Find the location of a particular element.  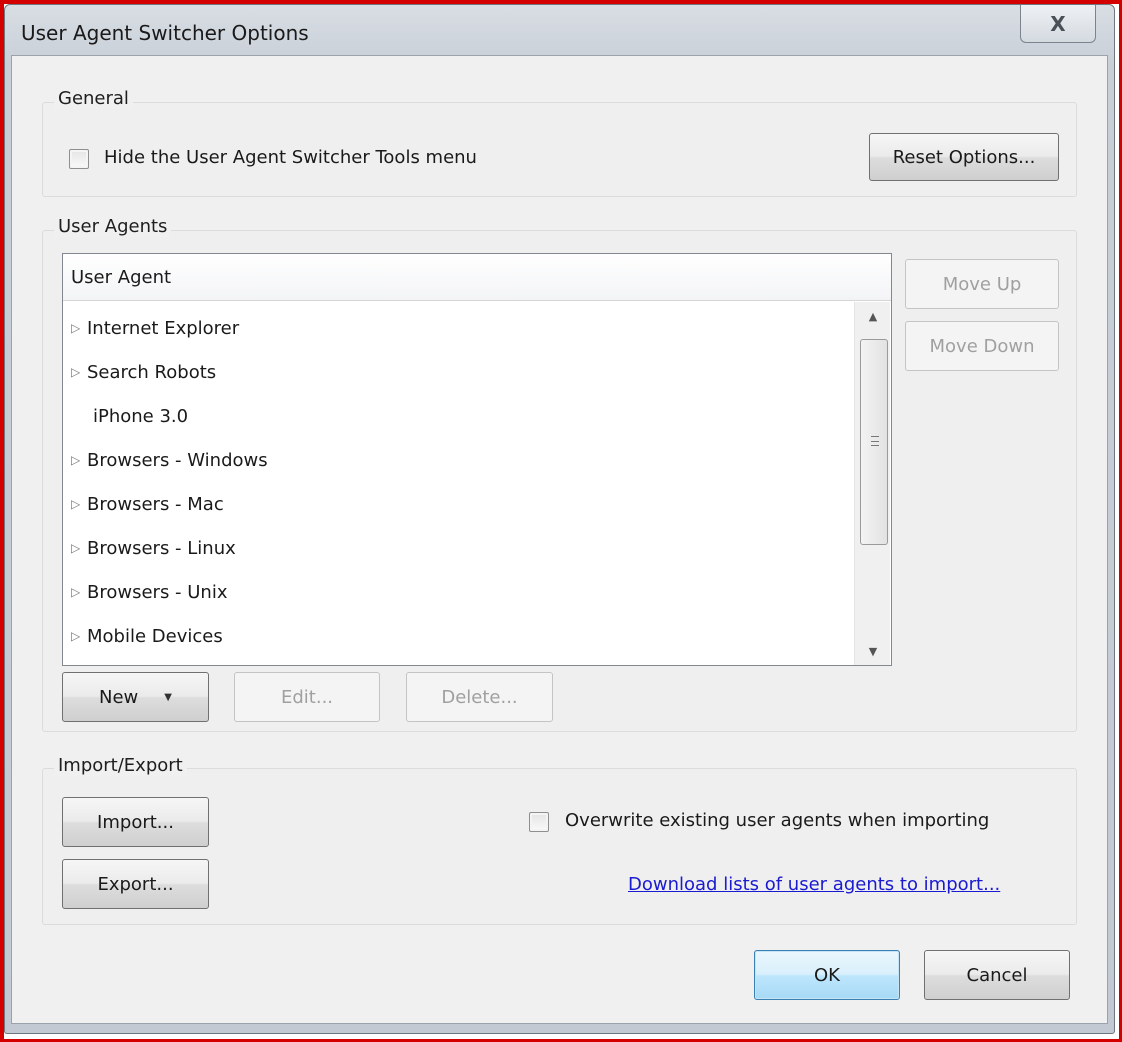

list-item-label: Internet Explorer is located at coordinates (163, 328).